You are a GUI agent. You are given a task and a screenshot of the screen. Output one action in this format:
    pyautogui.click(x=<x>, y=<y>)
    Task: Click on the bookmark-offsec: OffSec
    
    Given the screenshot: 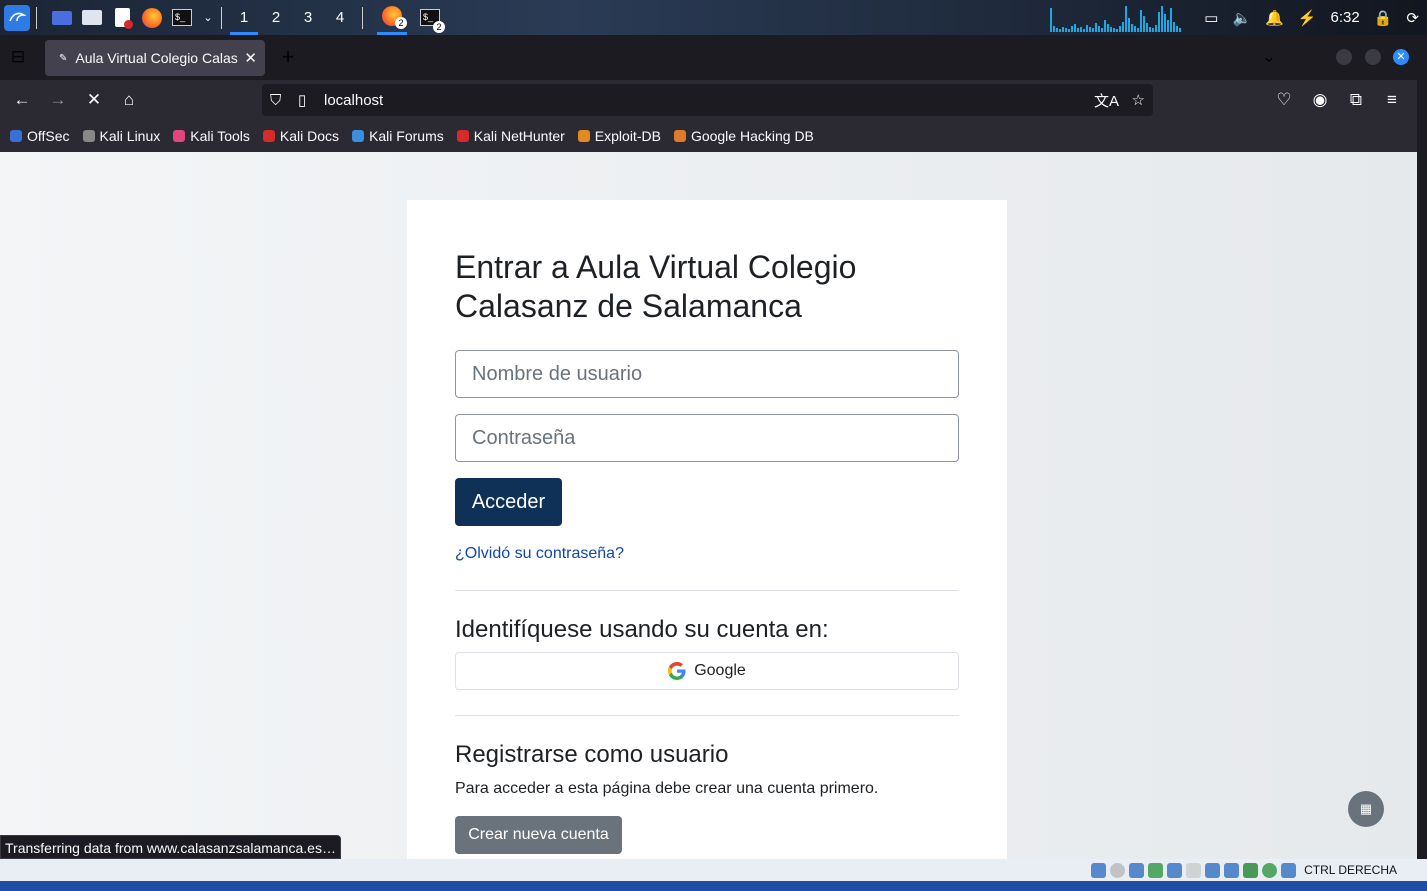 What is the action you would take?
    pyautogui.click(x=40, y=136)
    